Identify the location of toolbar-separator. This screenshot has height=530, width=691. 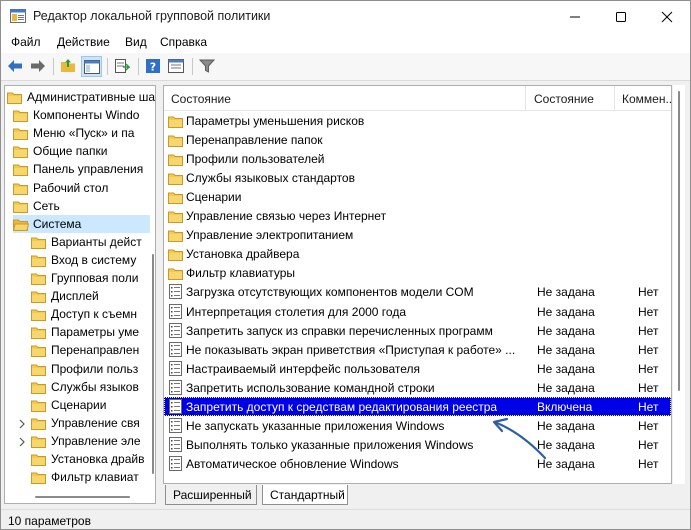
(138, 66).